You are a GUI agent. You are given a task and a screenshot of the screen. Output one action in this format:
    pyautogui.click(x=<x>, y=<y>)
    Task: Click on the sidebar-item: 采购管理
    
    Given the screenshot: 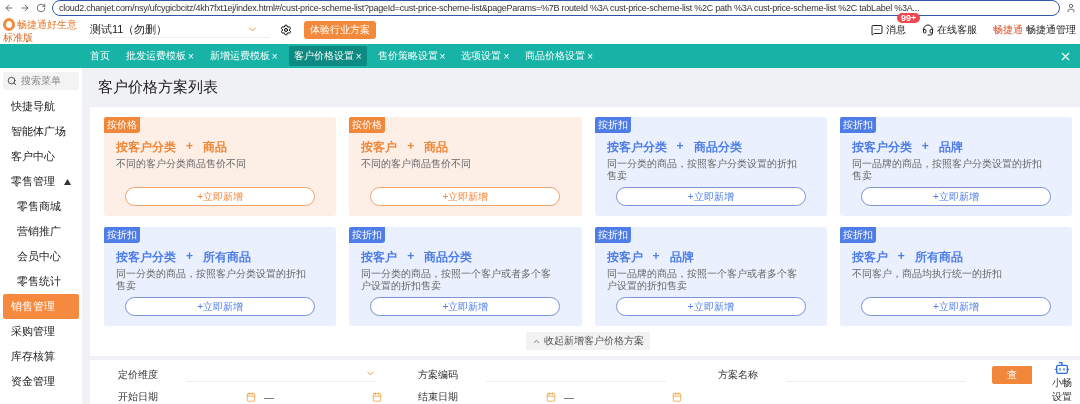 What is the action you would take?
    pyautogui.click(x=41, y=331)
    